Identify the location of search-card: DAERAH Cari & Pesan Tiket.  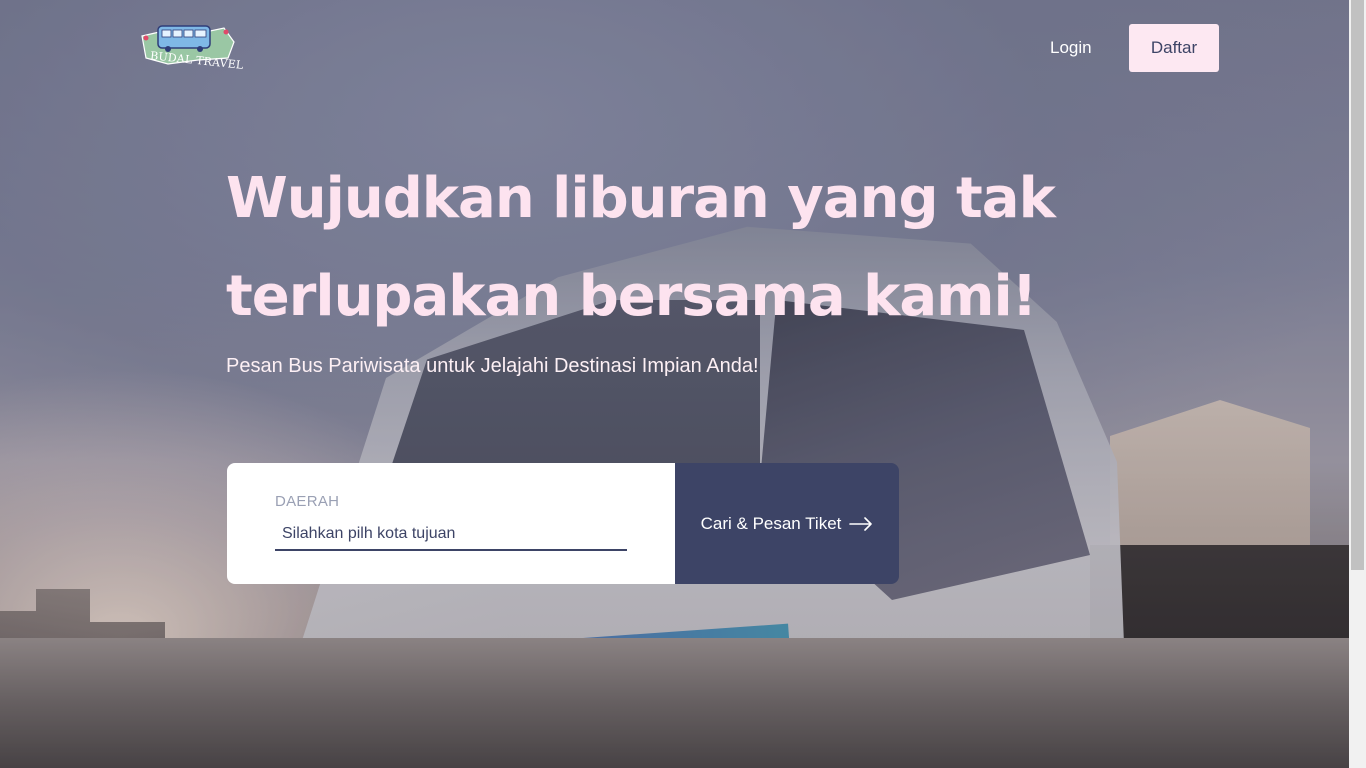
(563, 523).